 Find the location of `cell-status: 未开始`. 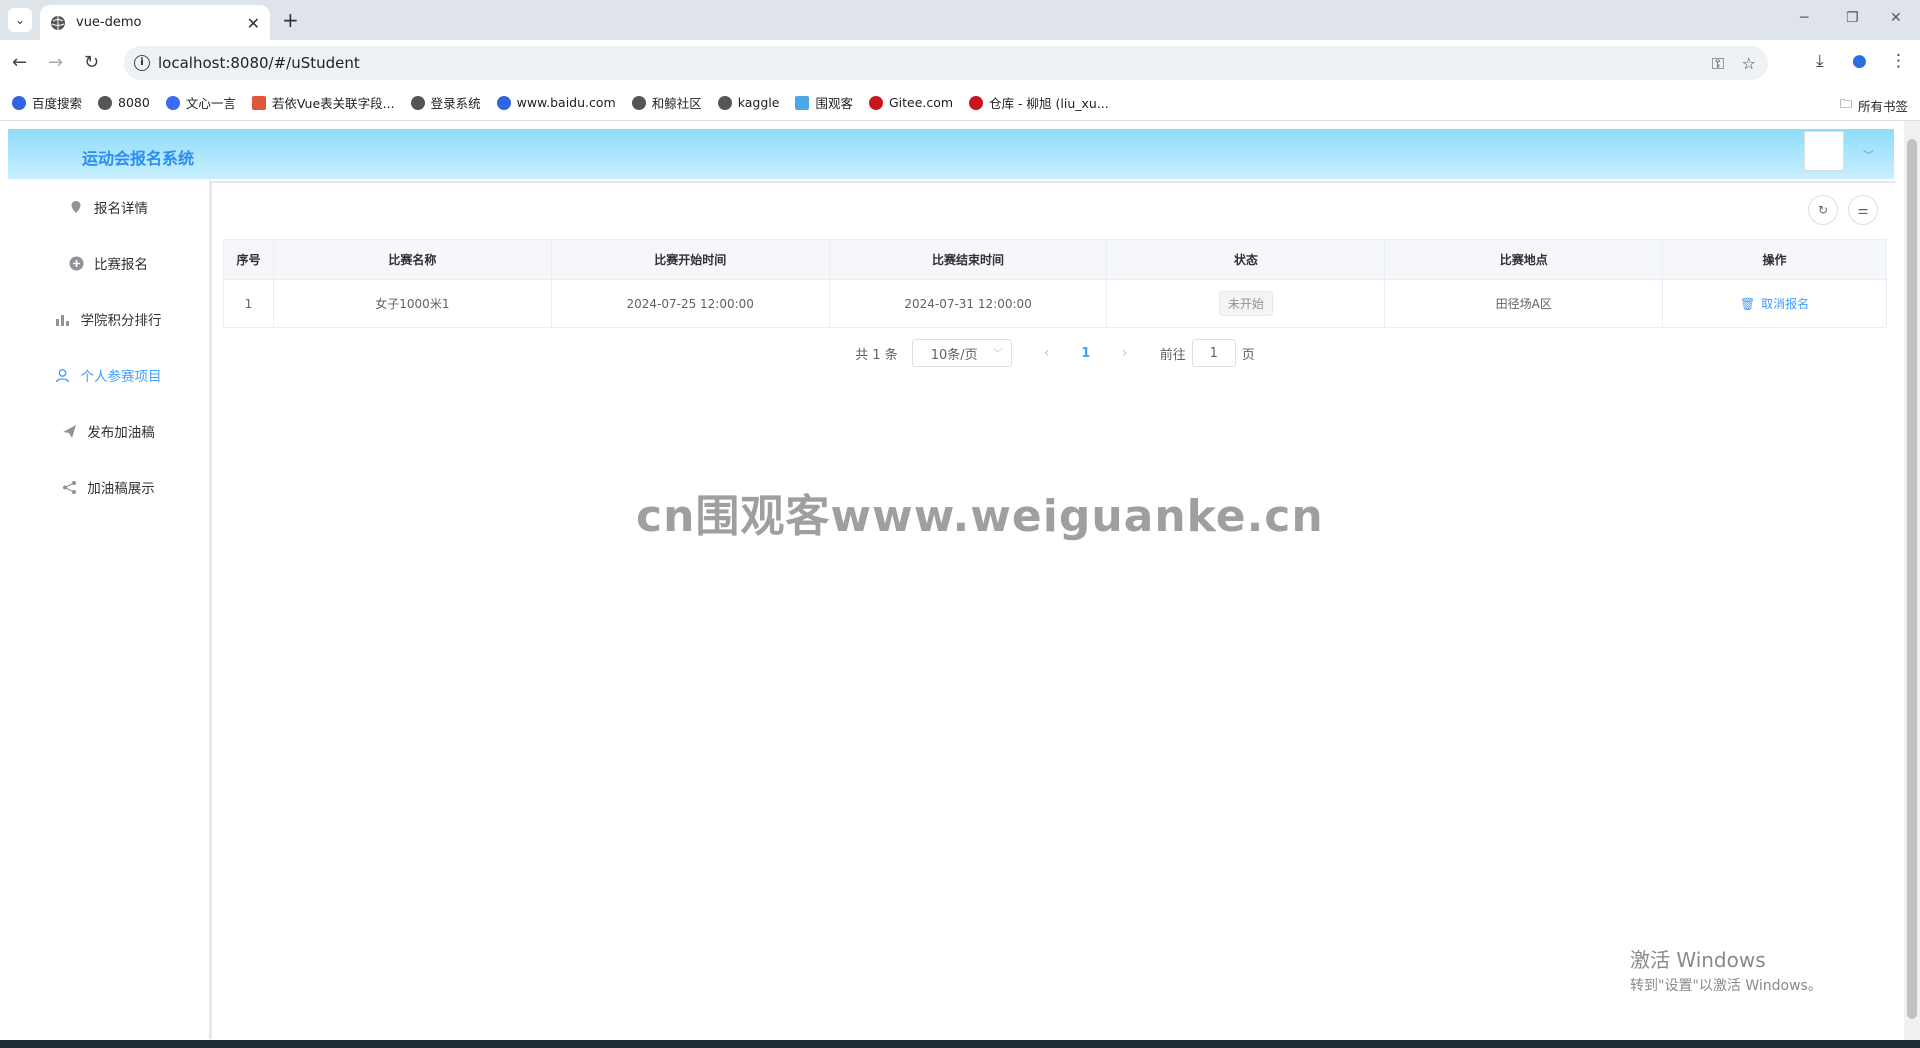

cell-status: 未开始 is located at coordinates (1246, 303).